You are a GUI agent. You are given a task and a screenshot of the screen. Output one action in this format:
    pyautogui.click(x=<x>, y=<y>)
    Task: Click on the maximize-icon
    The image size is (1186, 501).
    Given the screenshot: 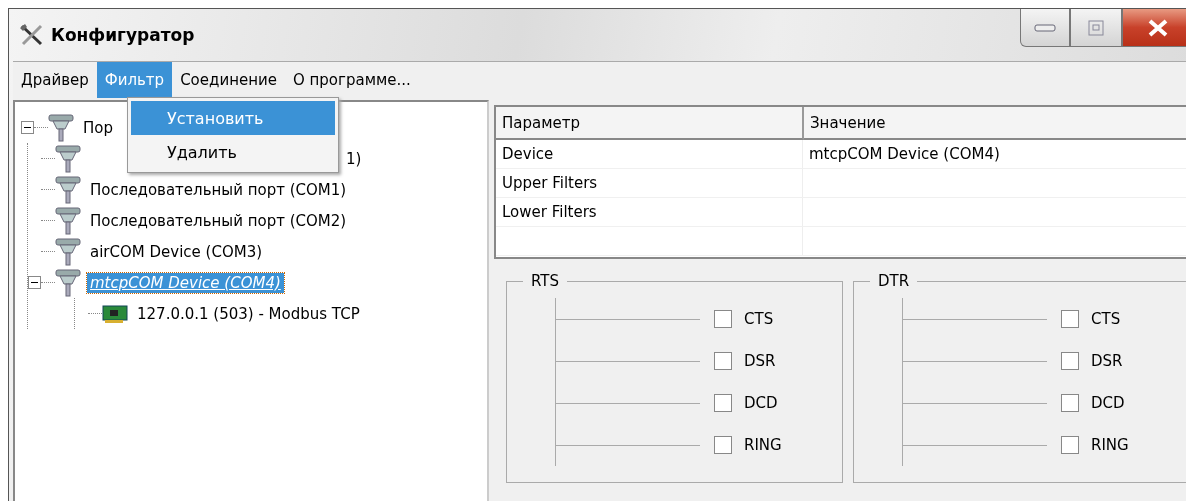 What is the action you would take?
    pyautogui.click(x=1096, y=27)
    